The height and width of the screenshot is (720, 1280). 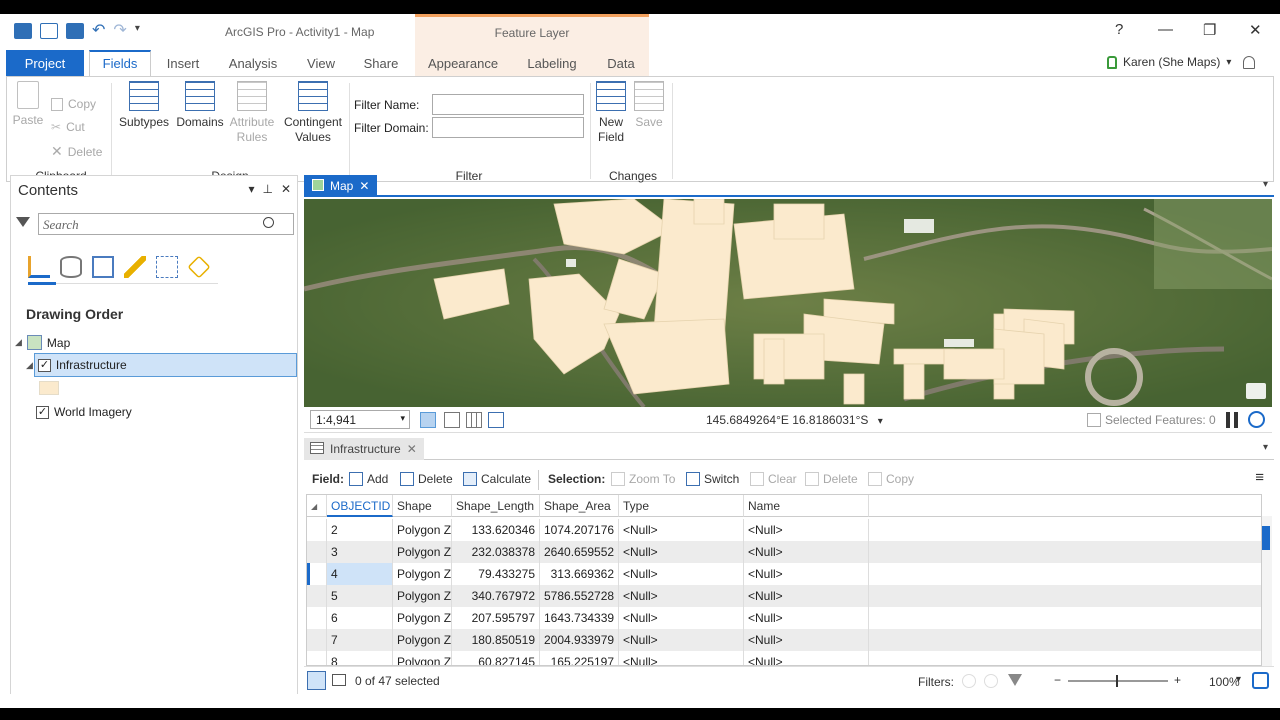 What do you see at coordinates (316, 680) in the screenshot?
I see `show-all-records-icon` at bounding box center [316, 680].